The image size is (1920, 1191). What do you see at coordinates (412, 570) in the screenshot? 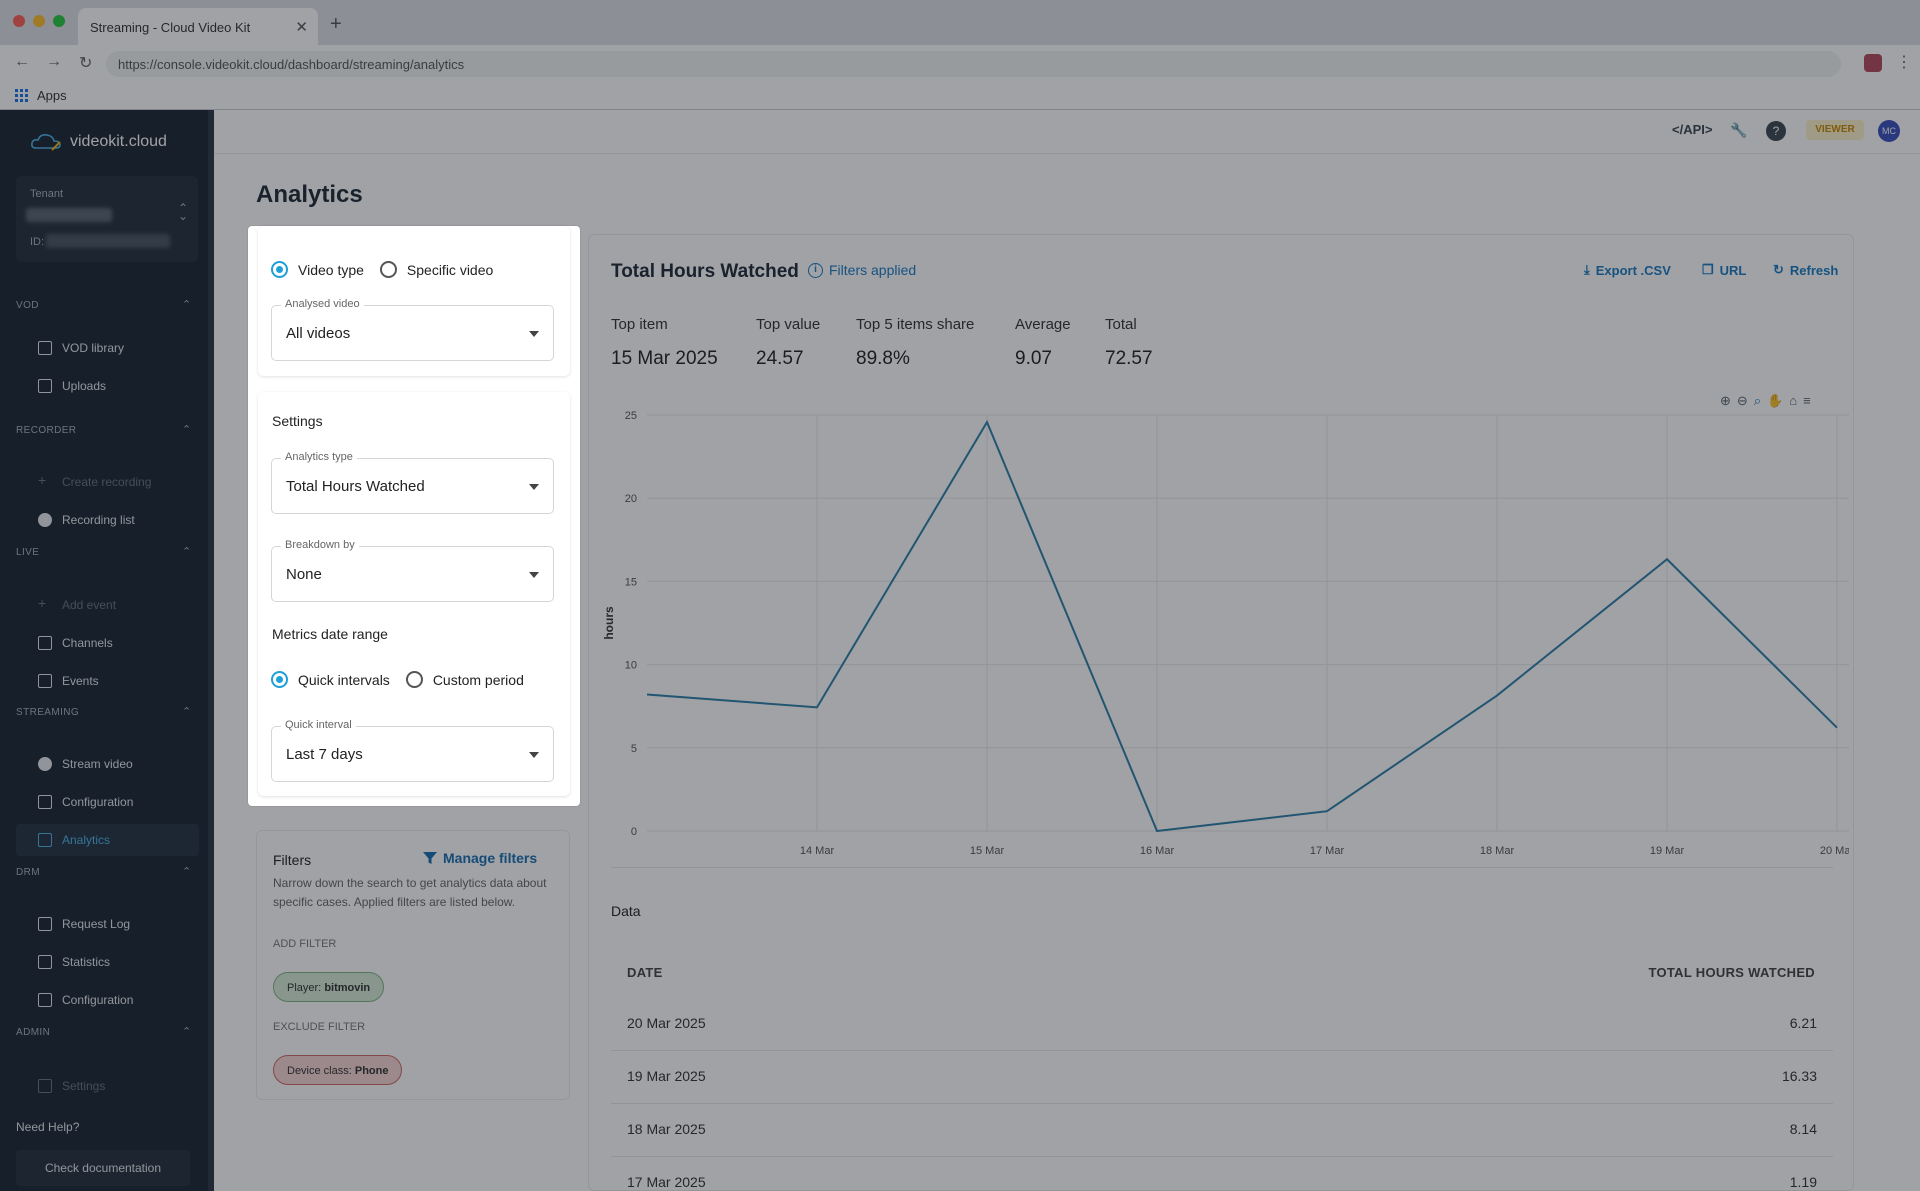
I see `breakdown-select: Breakdown by None` at bounding box center [412, 570].